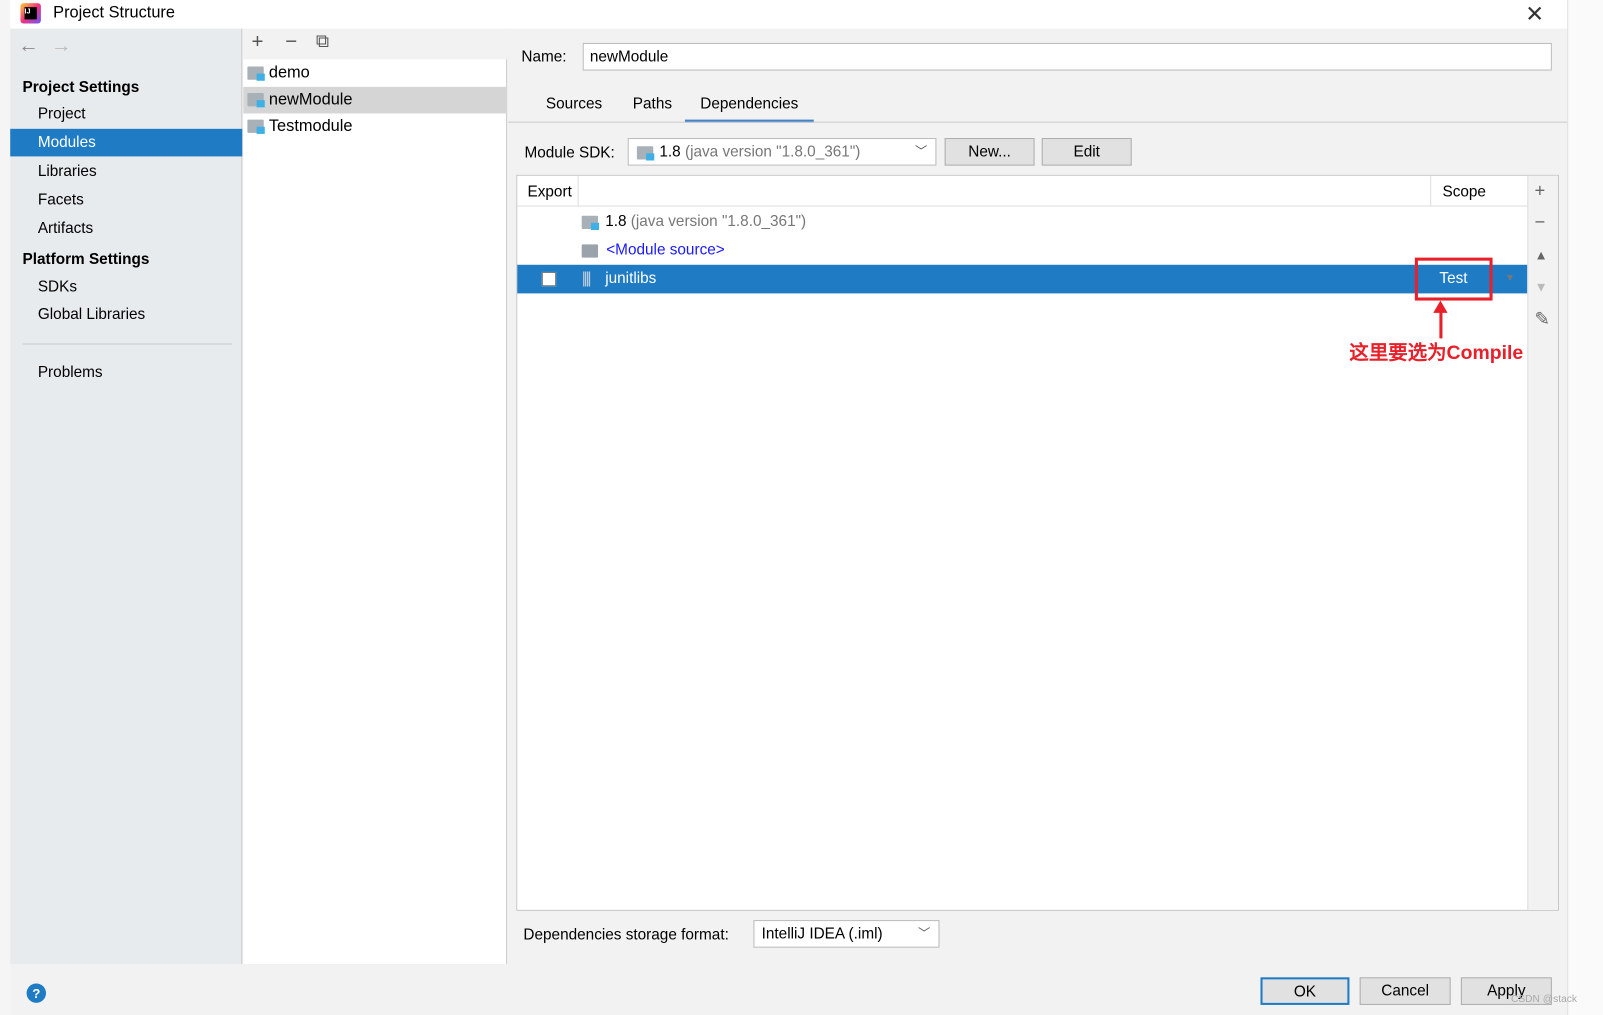  What do you see at coordinates (544, 57) in the screenshot?
I see `name-label: Name:` at bounding box center [544, 57].